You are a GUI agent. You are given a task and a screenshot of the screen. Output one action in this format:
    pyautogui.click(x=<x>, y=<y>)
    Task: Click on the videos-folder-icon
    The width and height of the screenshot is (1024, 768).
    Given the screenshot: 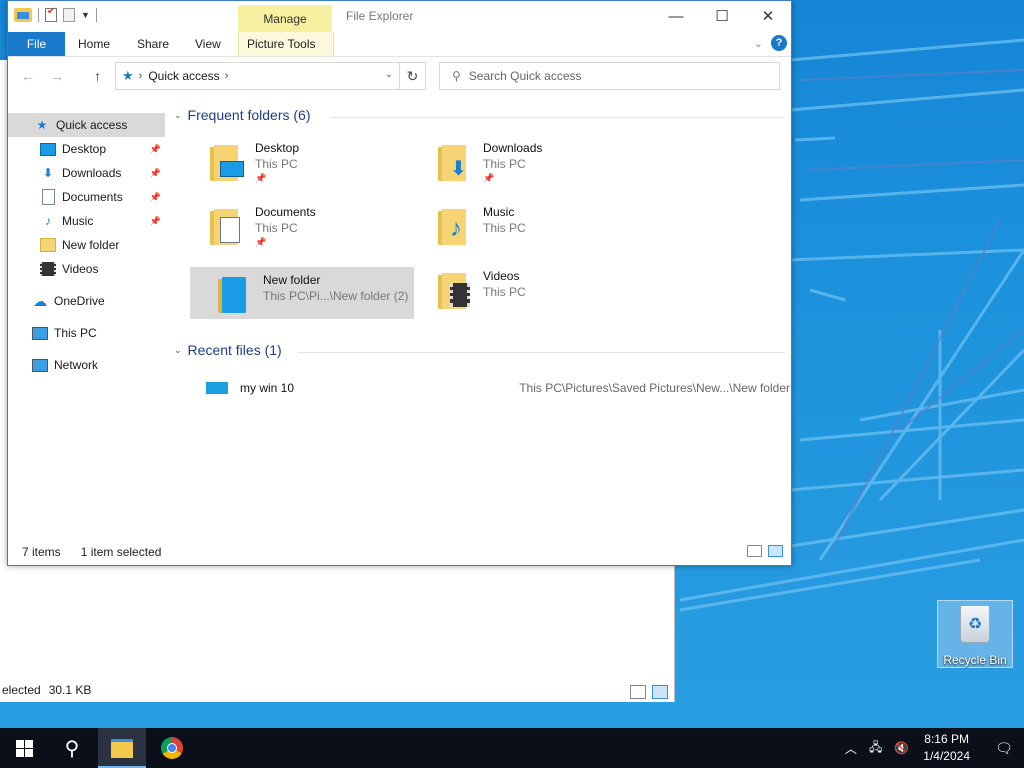 What is the action you would take?
    pyautogui.click(x=454, y=290)
    